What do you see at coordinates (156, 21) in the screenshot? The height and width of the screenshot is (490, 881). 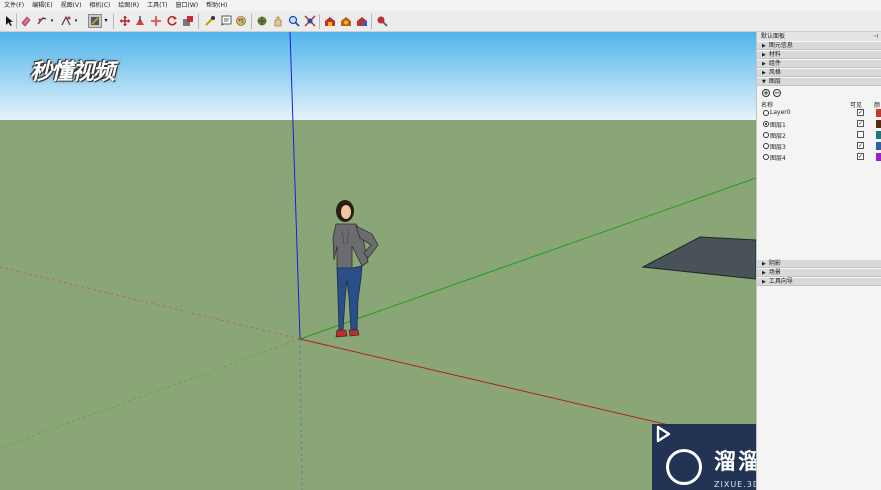 I see `rotate-icon` at bounding box center [156, 21].